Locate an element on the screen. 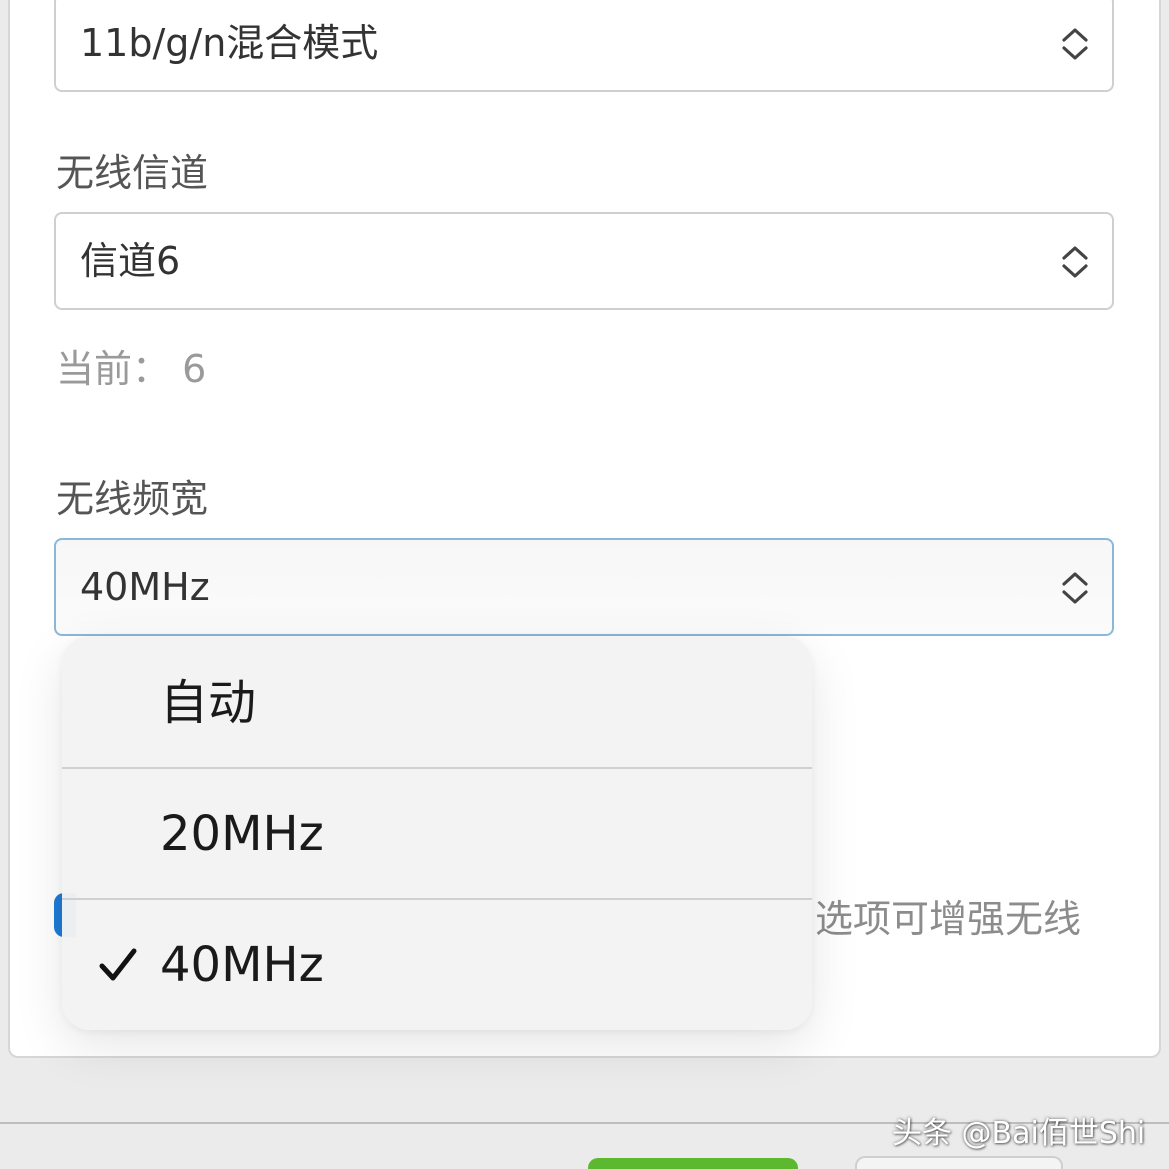  option-label: 自动 is located at coordinates (208, 703).